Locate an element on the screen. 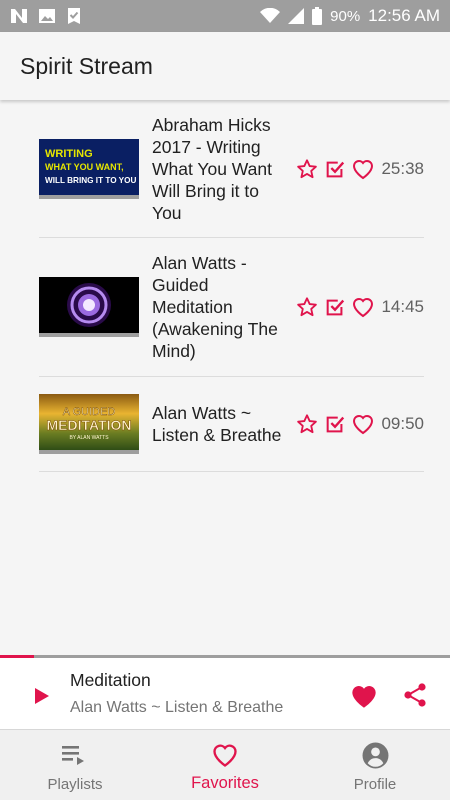 This screenshot has height=800, width=450. clock: 12:56 AM is located at coordinates (404, 15).